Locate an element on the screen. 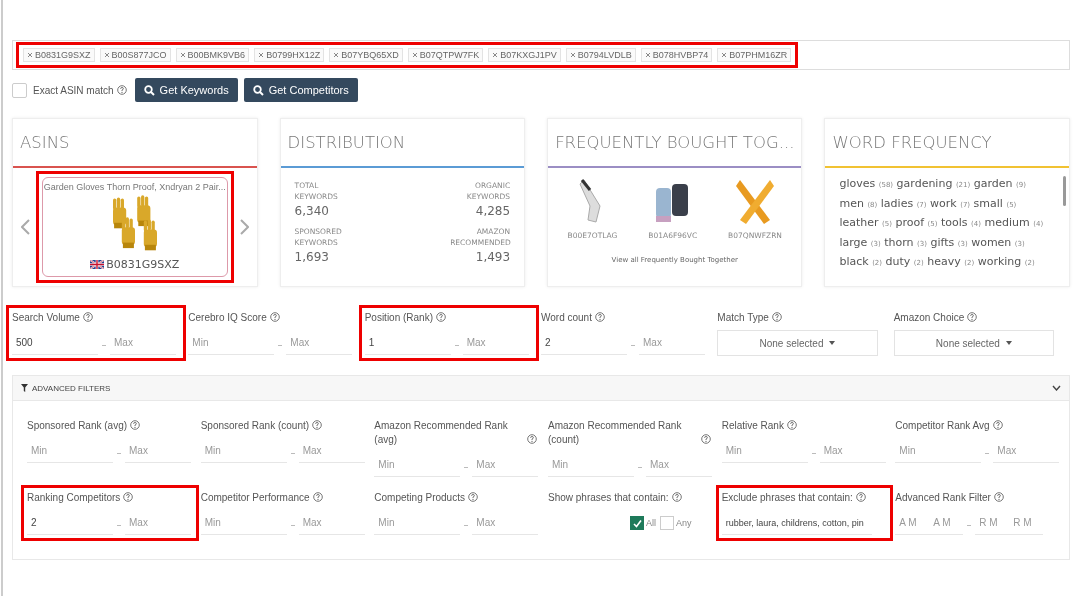 This screenshot has width=1080, height=596. card-title: ASINS is located at coordinates (45, 142).